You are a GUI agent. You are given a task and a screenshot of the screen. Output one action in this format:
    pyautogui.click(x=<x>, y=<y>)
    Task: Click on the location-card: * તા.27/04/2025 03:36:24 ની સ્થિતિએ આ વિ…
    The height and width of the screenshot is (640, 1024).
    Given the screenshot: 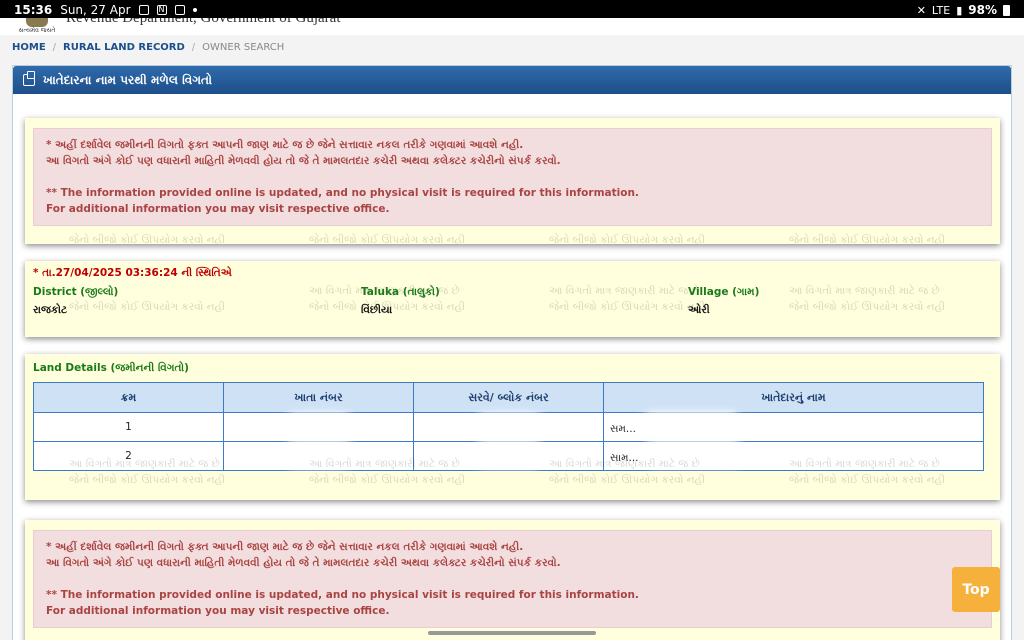 What is the action you would take?
    pyautogui.click(x=512, y=299)
    